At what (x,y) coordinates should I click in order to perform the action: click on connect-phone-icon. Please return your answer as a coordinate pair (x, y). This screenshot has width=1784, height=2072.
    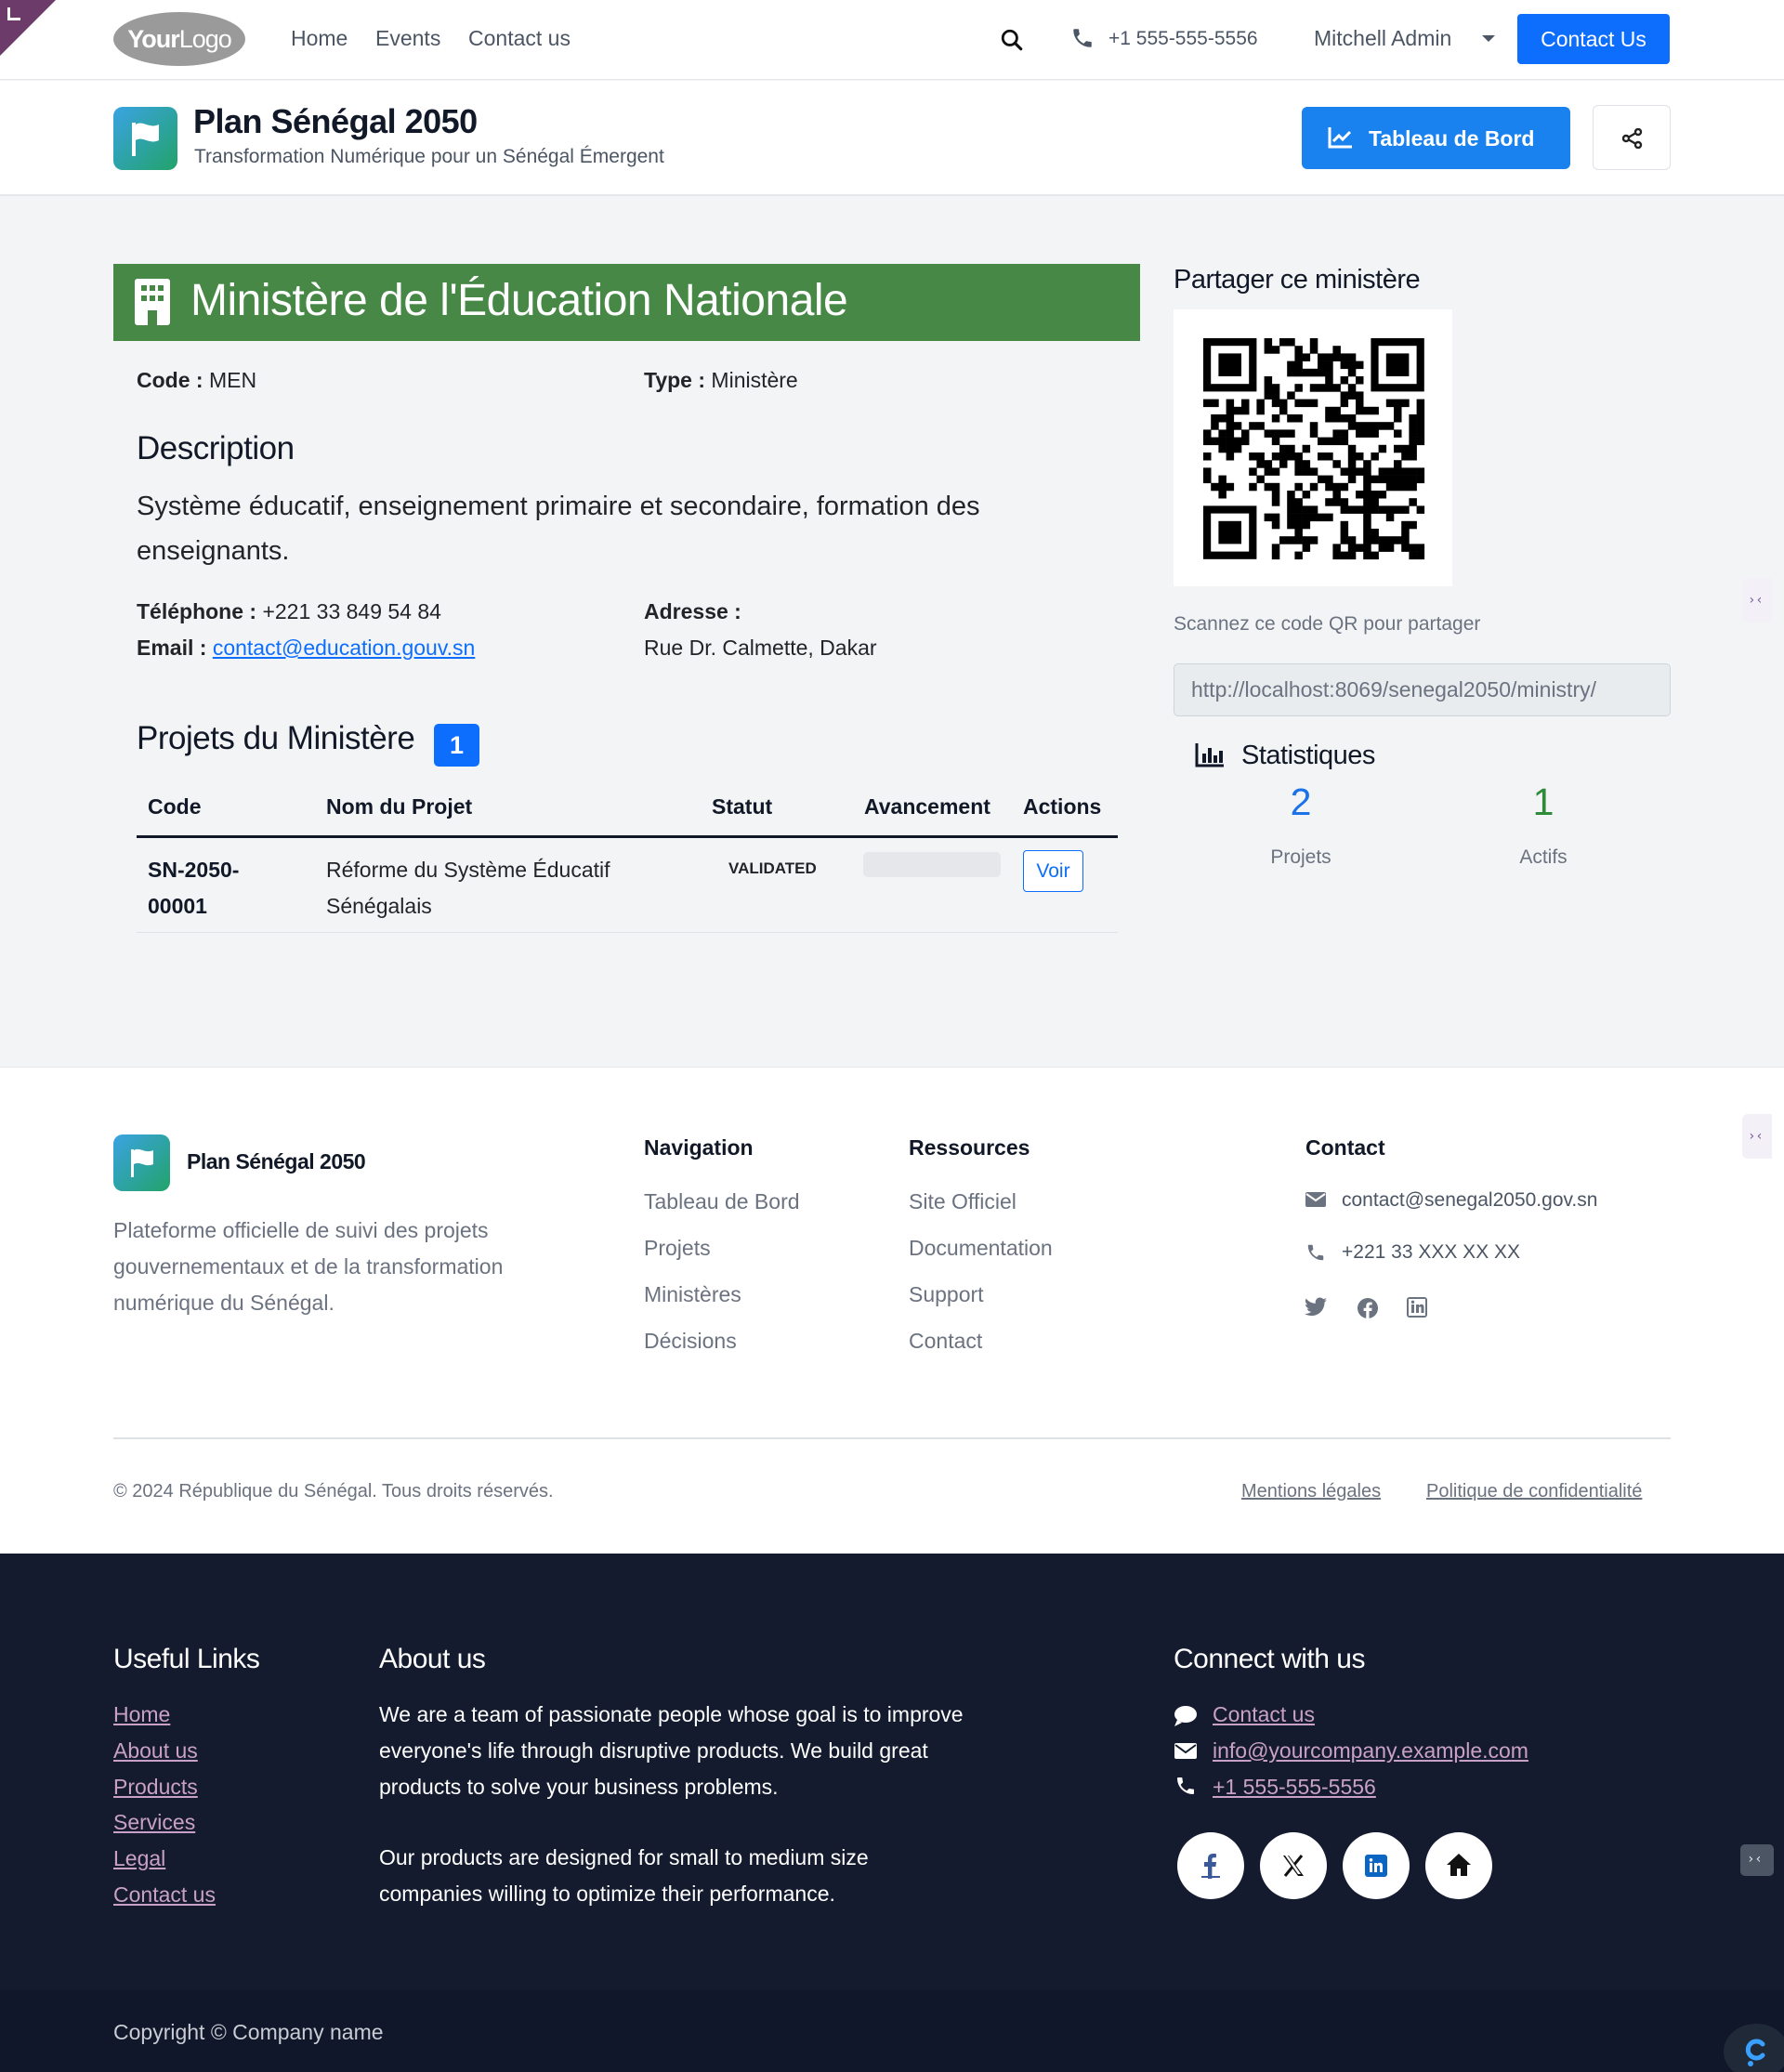
    Looking at the image, I should click on (1185, 1786).